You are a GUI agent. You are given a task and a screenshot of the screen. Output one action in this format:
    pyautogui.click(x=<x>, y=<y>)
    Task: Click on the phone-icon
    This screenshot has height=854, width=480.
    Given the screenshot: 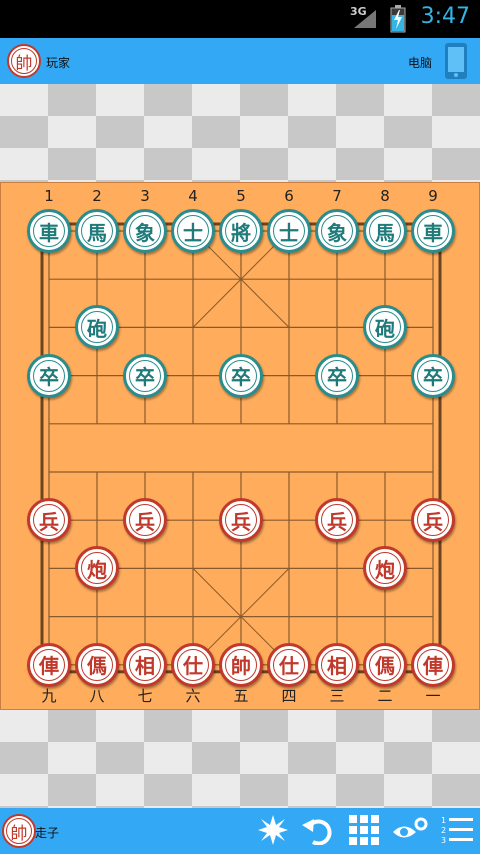 What is the action you would take?
    pyautogui.click(x=456, y=61)
    